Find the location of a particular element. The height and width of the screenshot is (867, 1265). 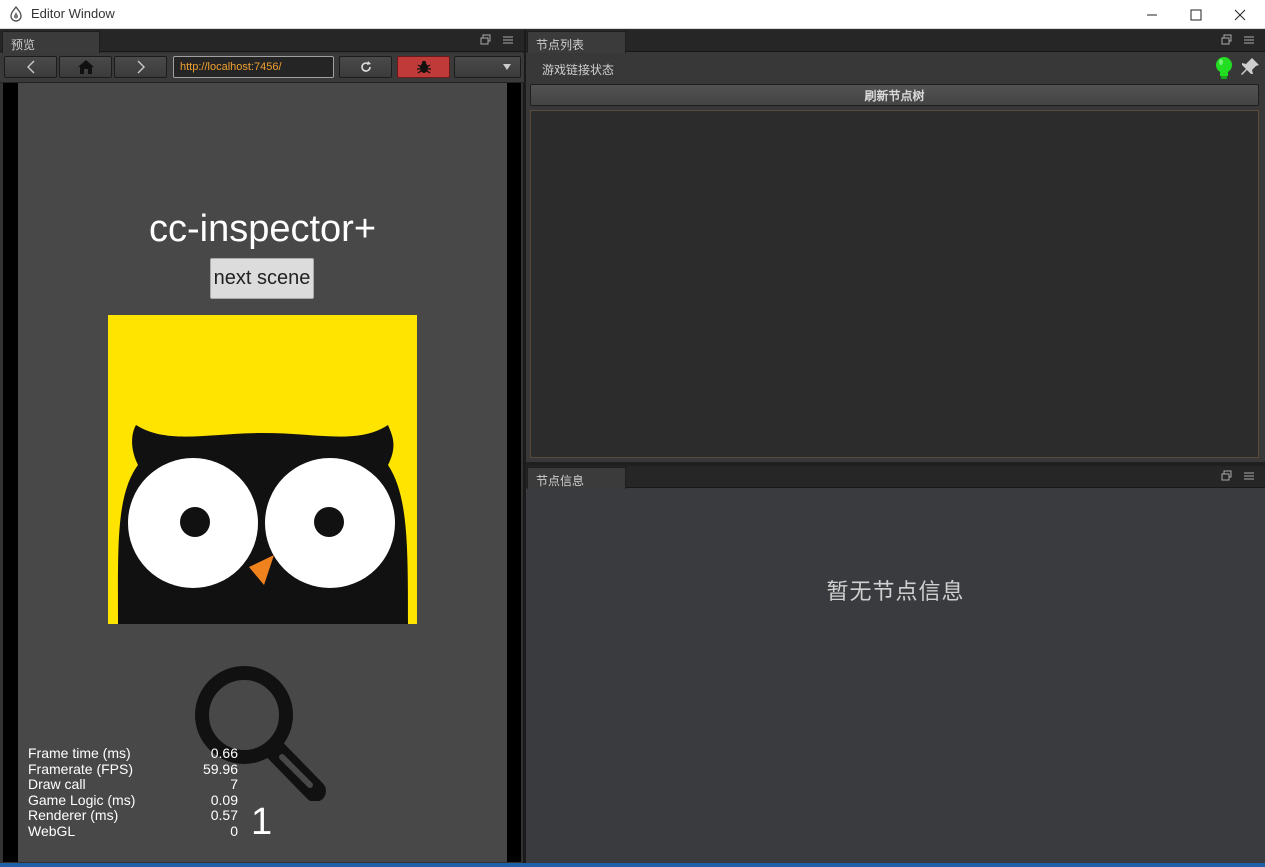

tab-preview: 预览 is located at coordinates (51, 42).